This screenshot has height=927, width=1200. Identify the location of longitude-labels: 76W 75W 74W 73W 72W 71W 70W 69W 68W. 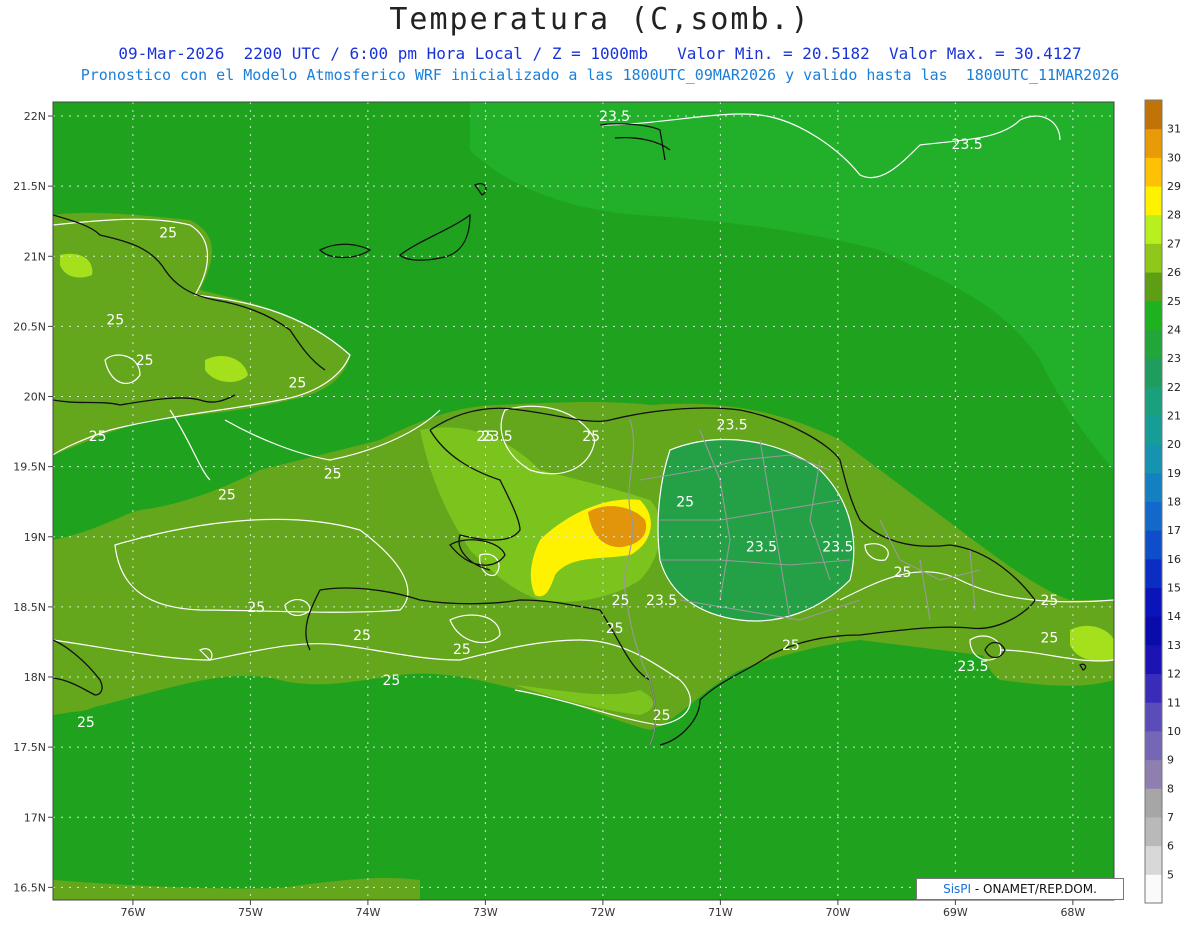
(602, 909).